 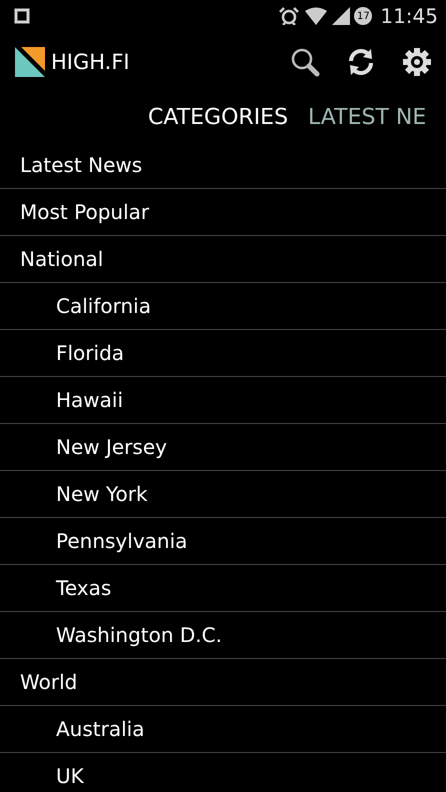 What do you see at coordinates (223, 772) in the screenshot?
I see `category-item: UK` at bounding box center [223, 772].